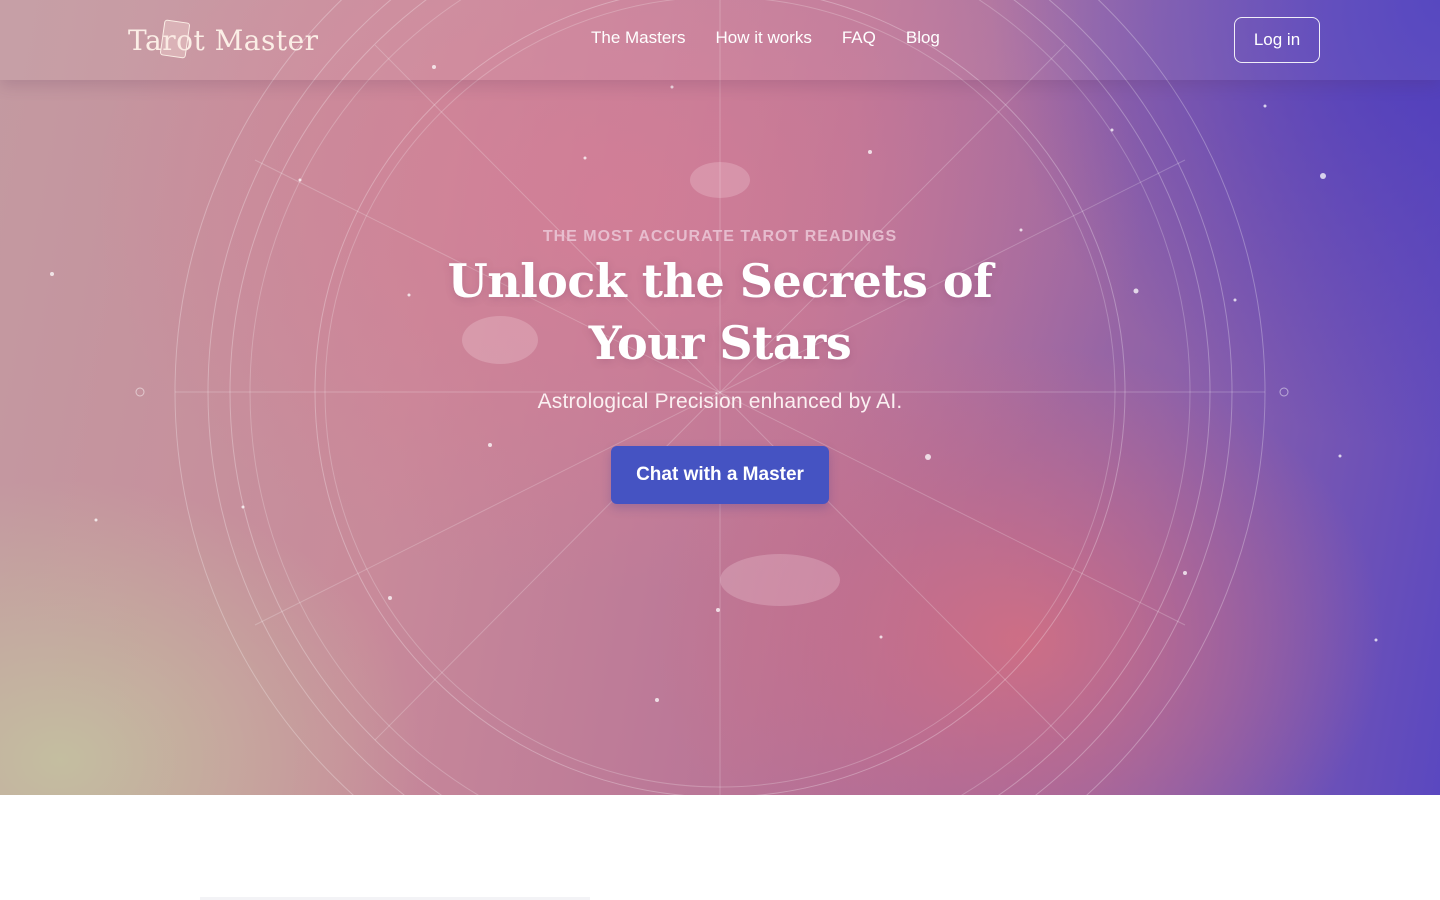 This screenshot has width=1440, height=900. I want to click on nav-link-faq: FAQ, so click(859, 38).